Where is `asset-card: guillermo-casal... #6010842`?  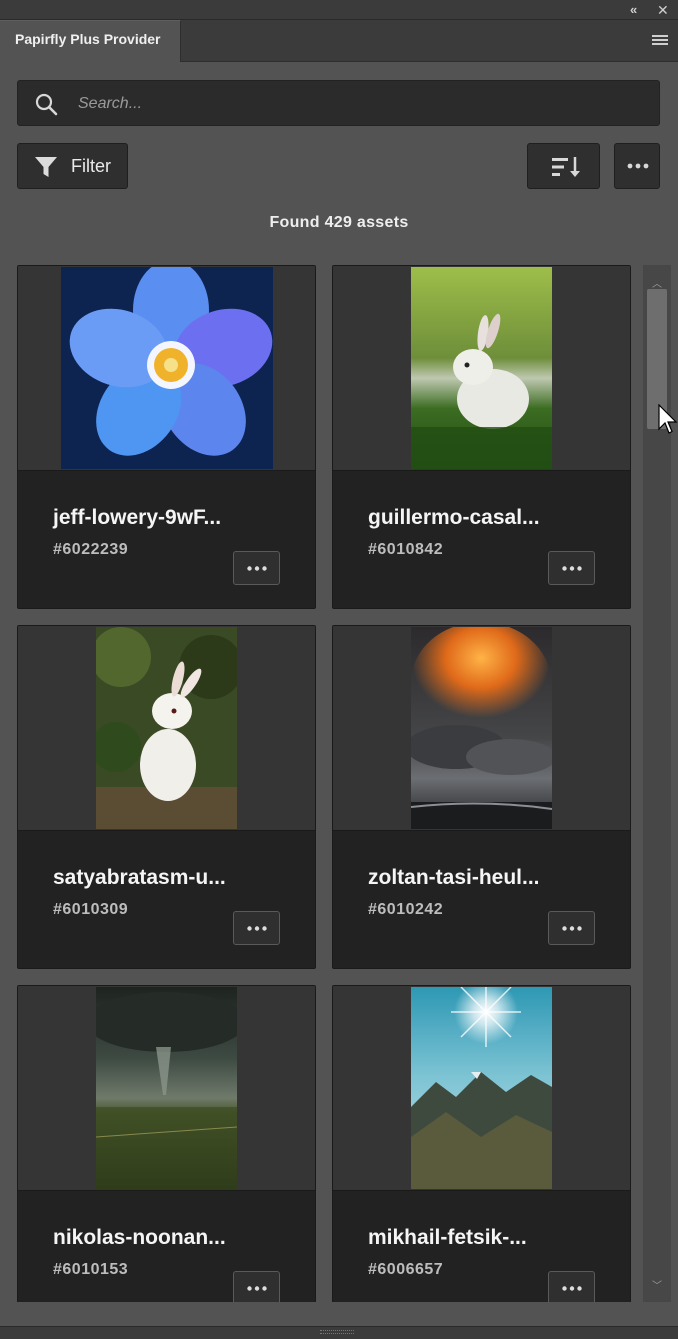 asset-card: guillermo-casal... #6010842 is located at coordinates (481, 437).